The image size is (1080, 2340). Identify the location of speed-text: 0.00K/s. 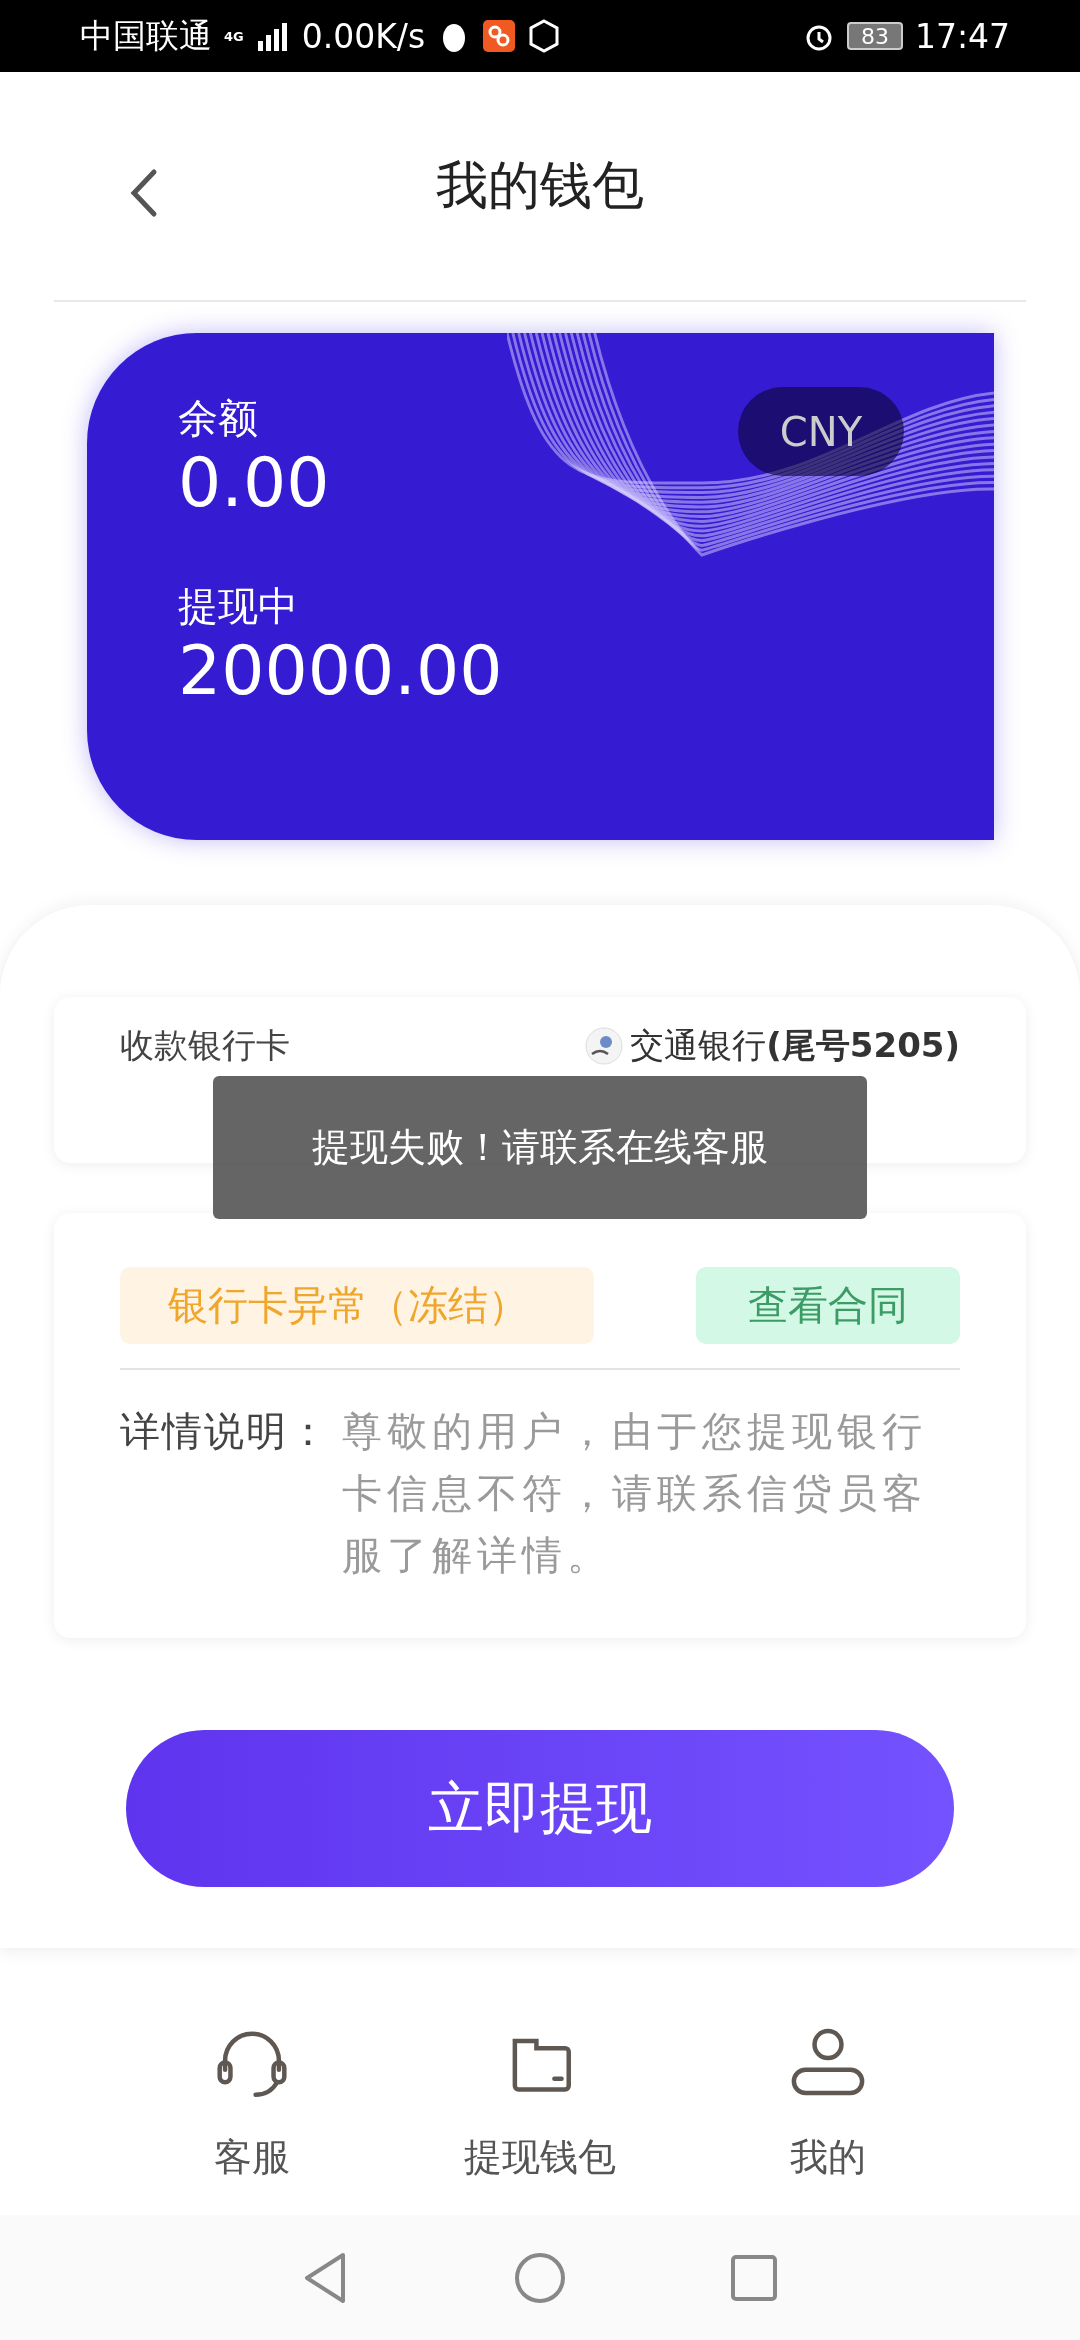
(363, 36).